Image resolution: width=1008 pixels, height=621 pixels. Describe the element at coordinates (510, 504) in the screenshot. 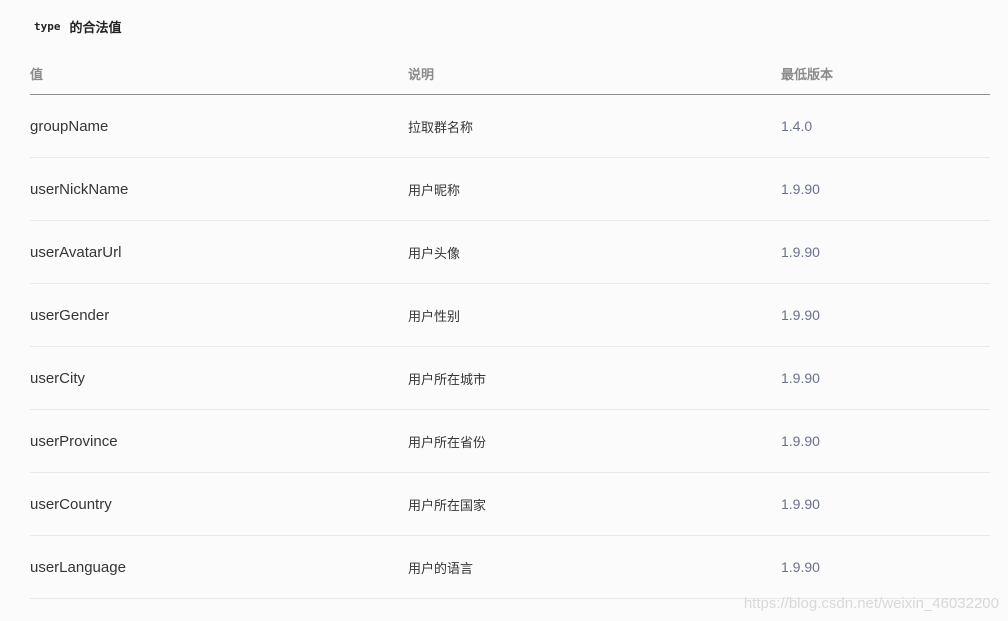

I see `table-row: userCountry 用户所在国家 1.9.90` at that location.